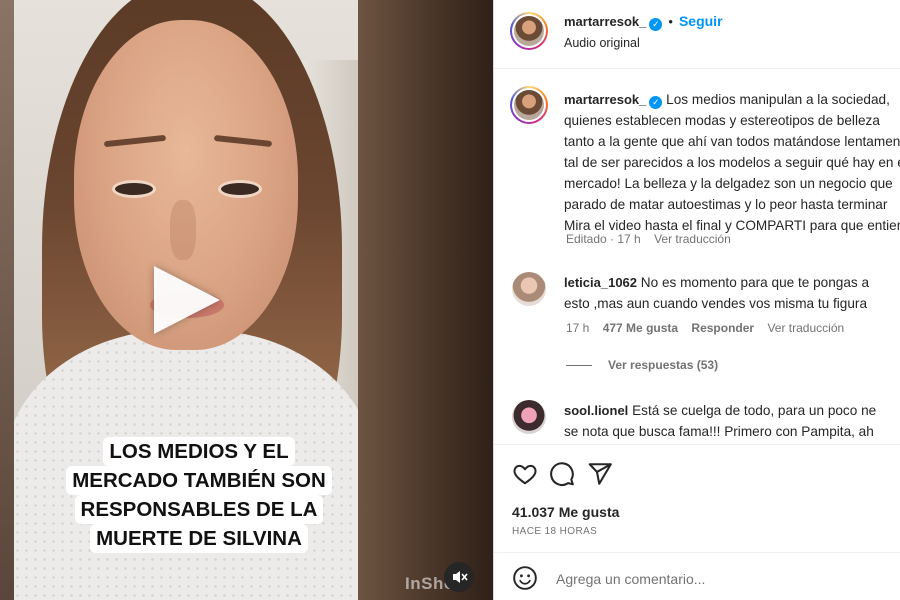  Describe the element at coordinates (754, 410) in the screenshot. I see `comment-text: Está se cuelga de todo, para un poco ne` at that location.